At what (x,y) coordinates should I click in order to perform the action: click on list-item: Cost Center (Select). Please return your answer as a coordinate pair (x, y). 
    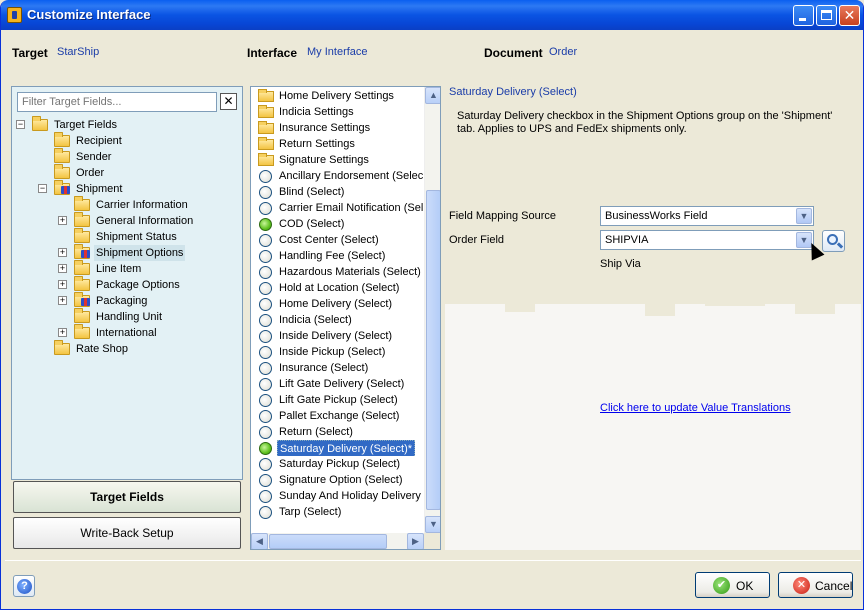
    Looking at the image, I should click on (340, 240).